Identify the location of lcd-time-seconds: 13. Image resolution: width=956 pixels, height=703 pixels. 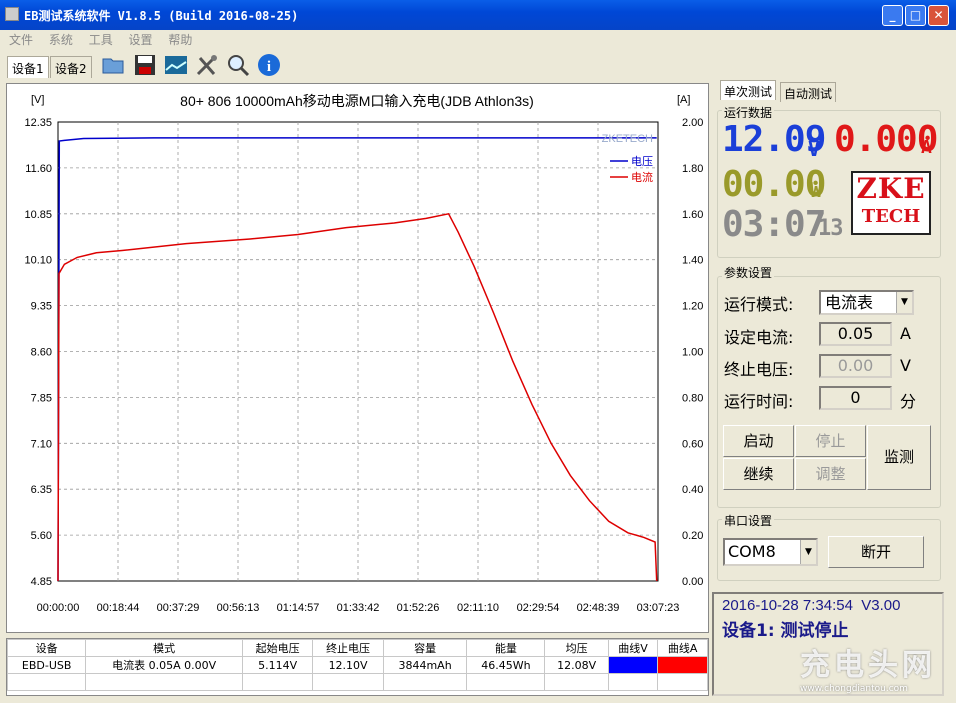
(830, 228).